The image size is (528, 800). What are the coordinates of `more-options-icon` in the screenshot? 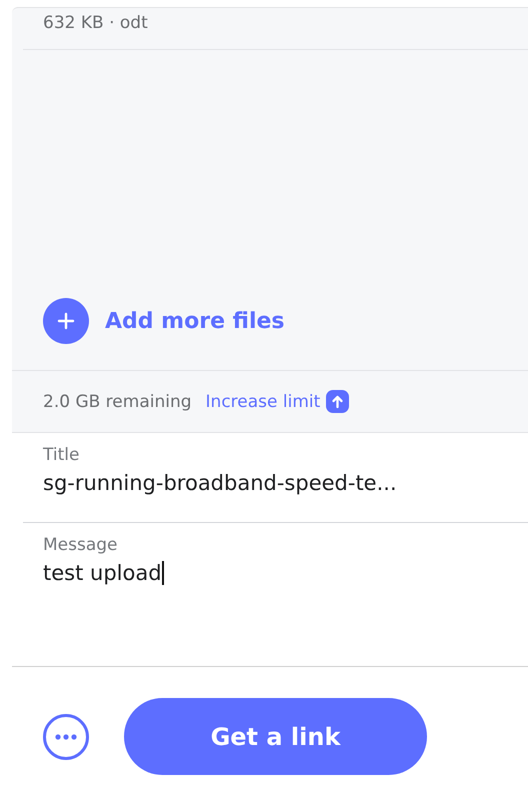 It's located at (66, 737).